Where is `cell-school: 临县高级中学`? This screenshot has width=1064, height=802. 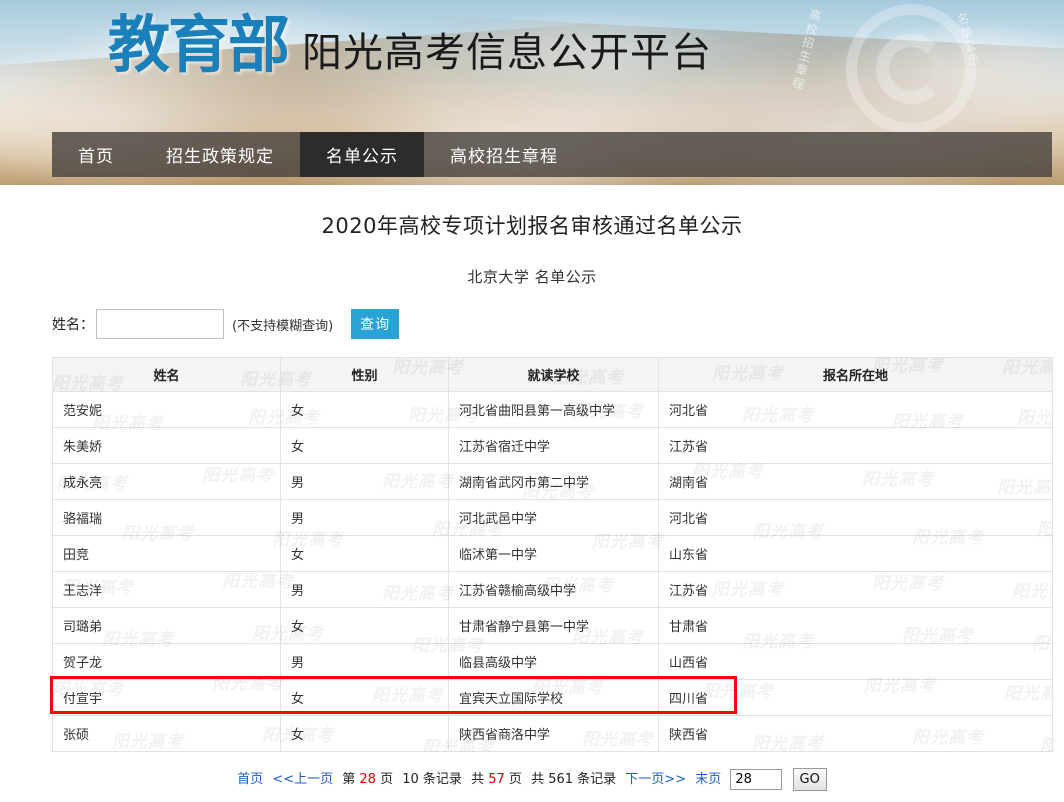
cell-school: 临县高级中学 is located at coordinates (553, 661).